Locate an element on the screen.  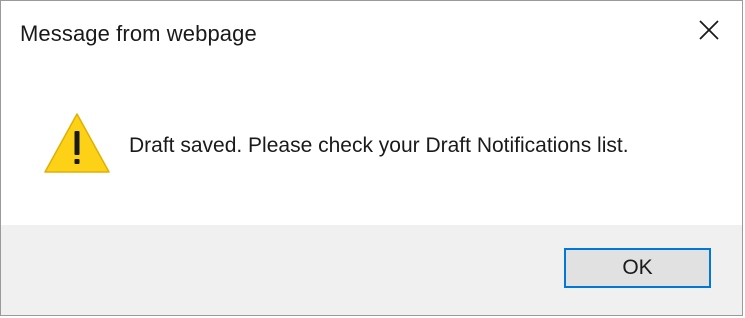
close-button is located at coordinates (709, 30).